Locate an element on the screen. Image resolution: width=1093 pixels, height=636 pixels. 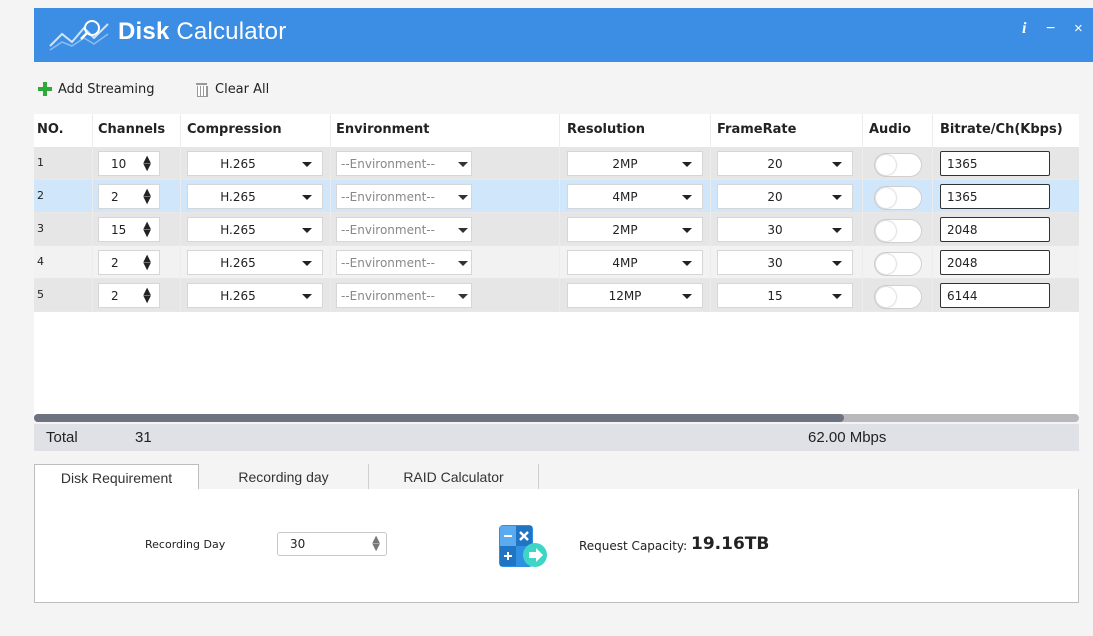
minimize-icon: − is located at coordinates (1050, 29).